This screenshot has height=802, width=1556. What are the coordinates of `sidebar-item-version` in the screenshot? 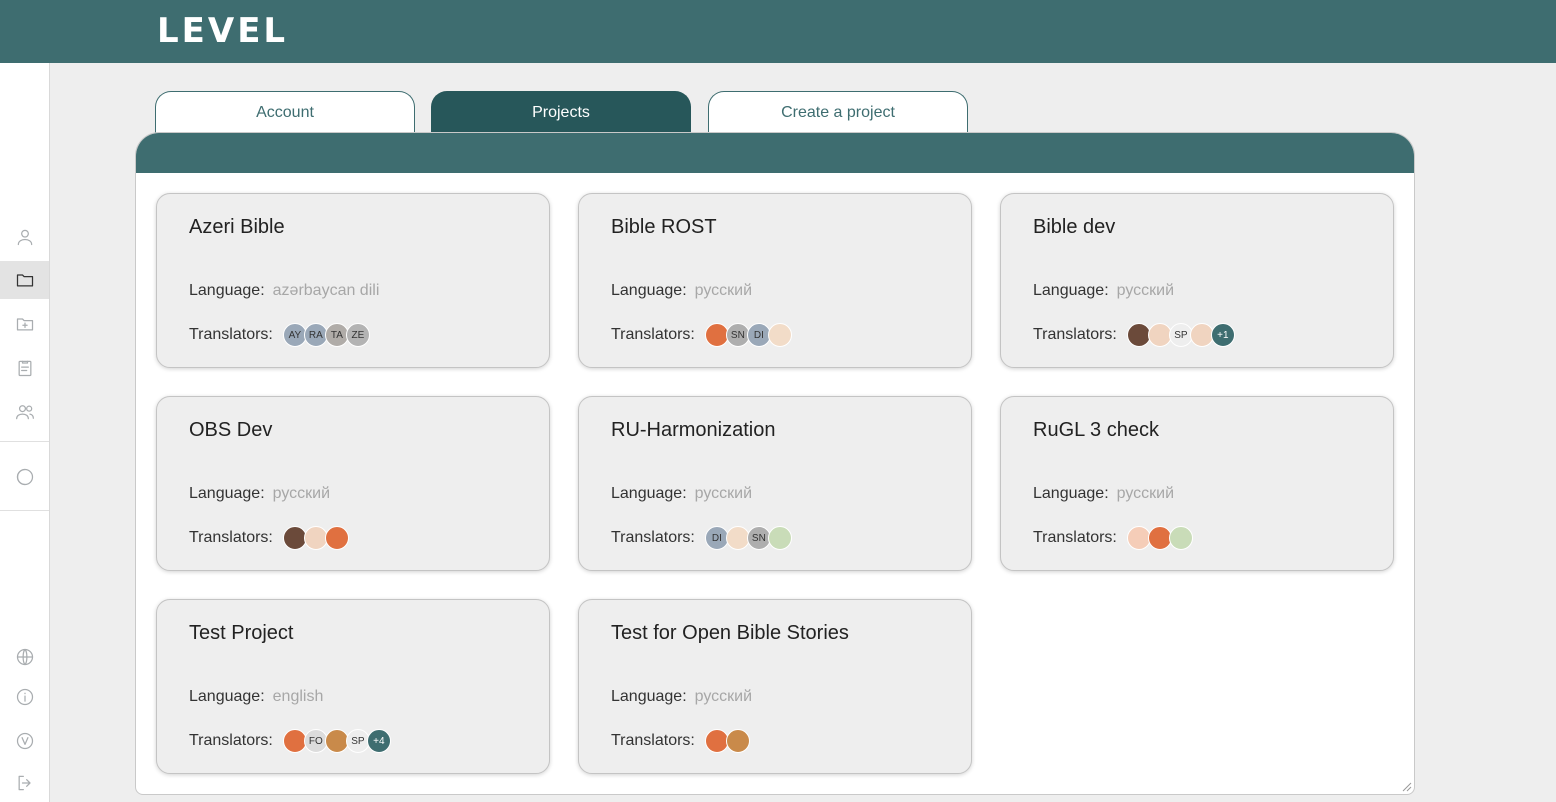 It's located at (24, 741).